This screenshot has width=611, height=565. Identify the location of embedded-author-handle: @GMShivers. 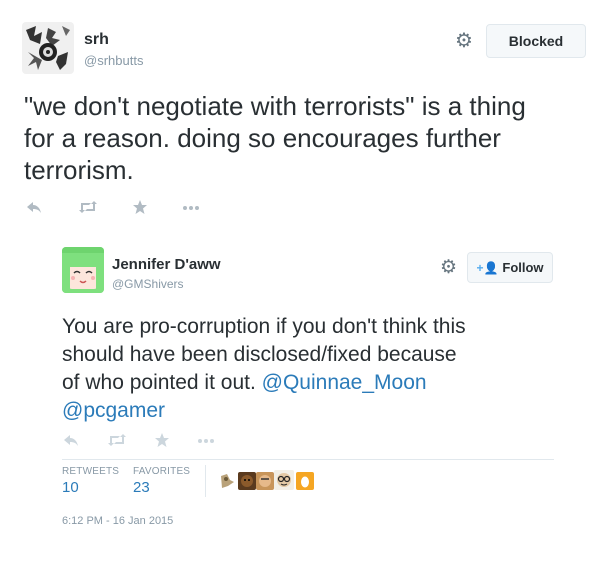
(148, 284).